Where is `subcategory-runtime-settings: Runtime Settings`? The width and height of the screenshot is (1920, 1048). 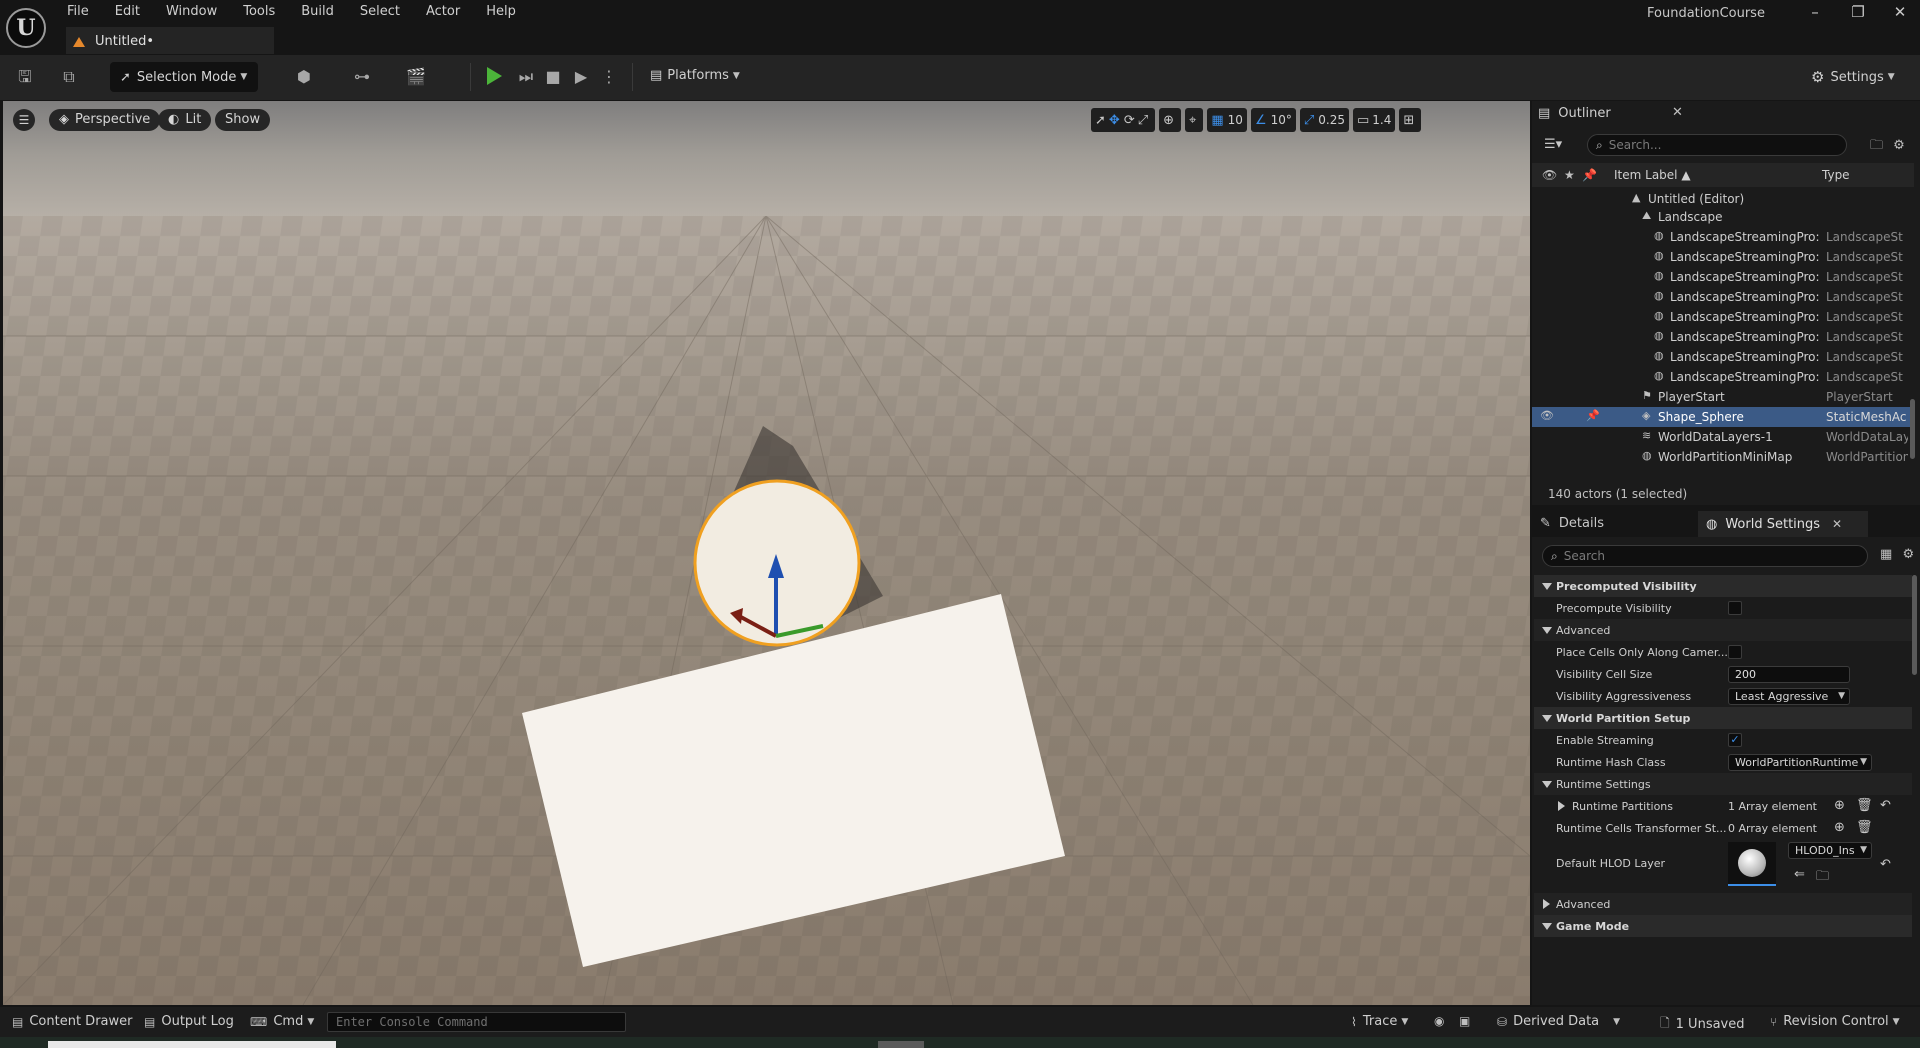
subcategory-runtime-settings: Runtime Settings is located at coordinates (1723, 784).